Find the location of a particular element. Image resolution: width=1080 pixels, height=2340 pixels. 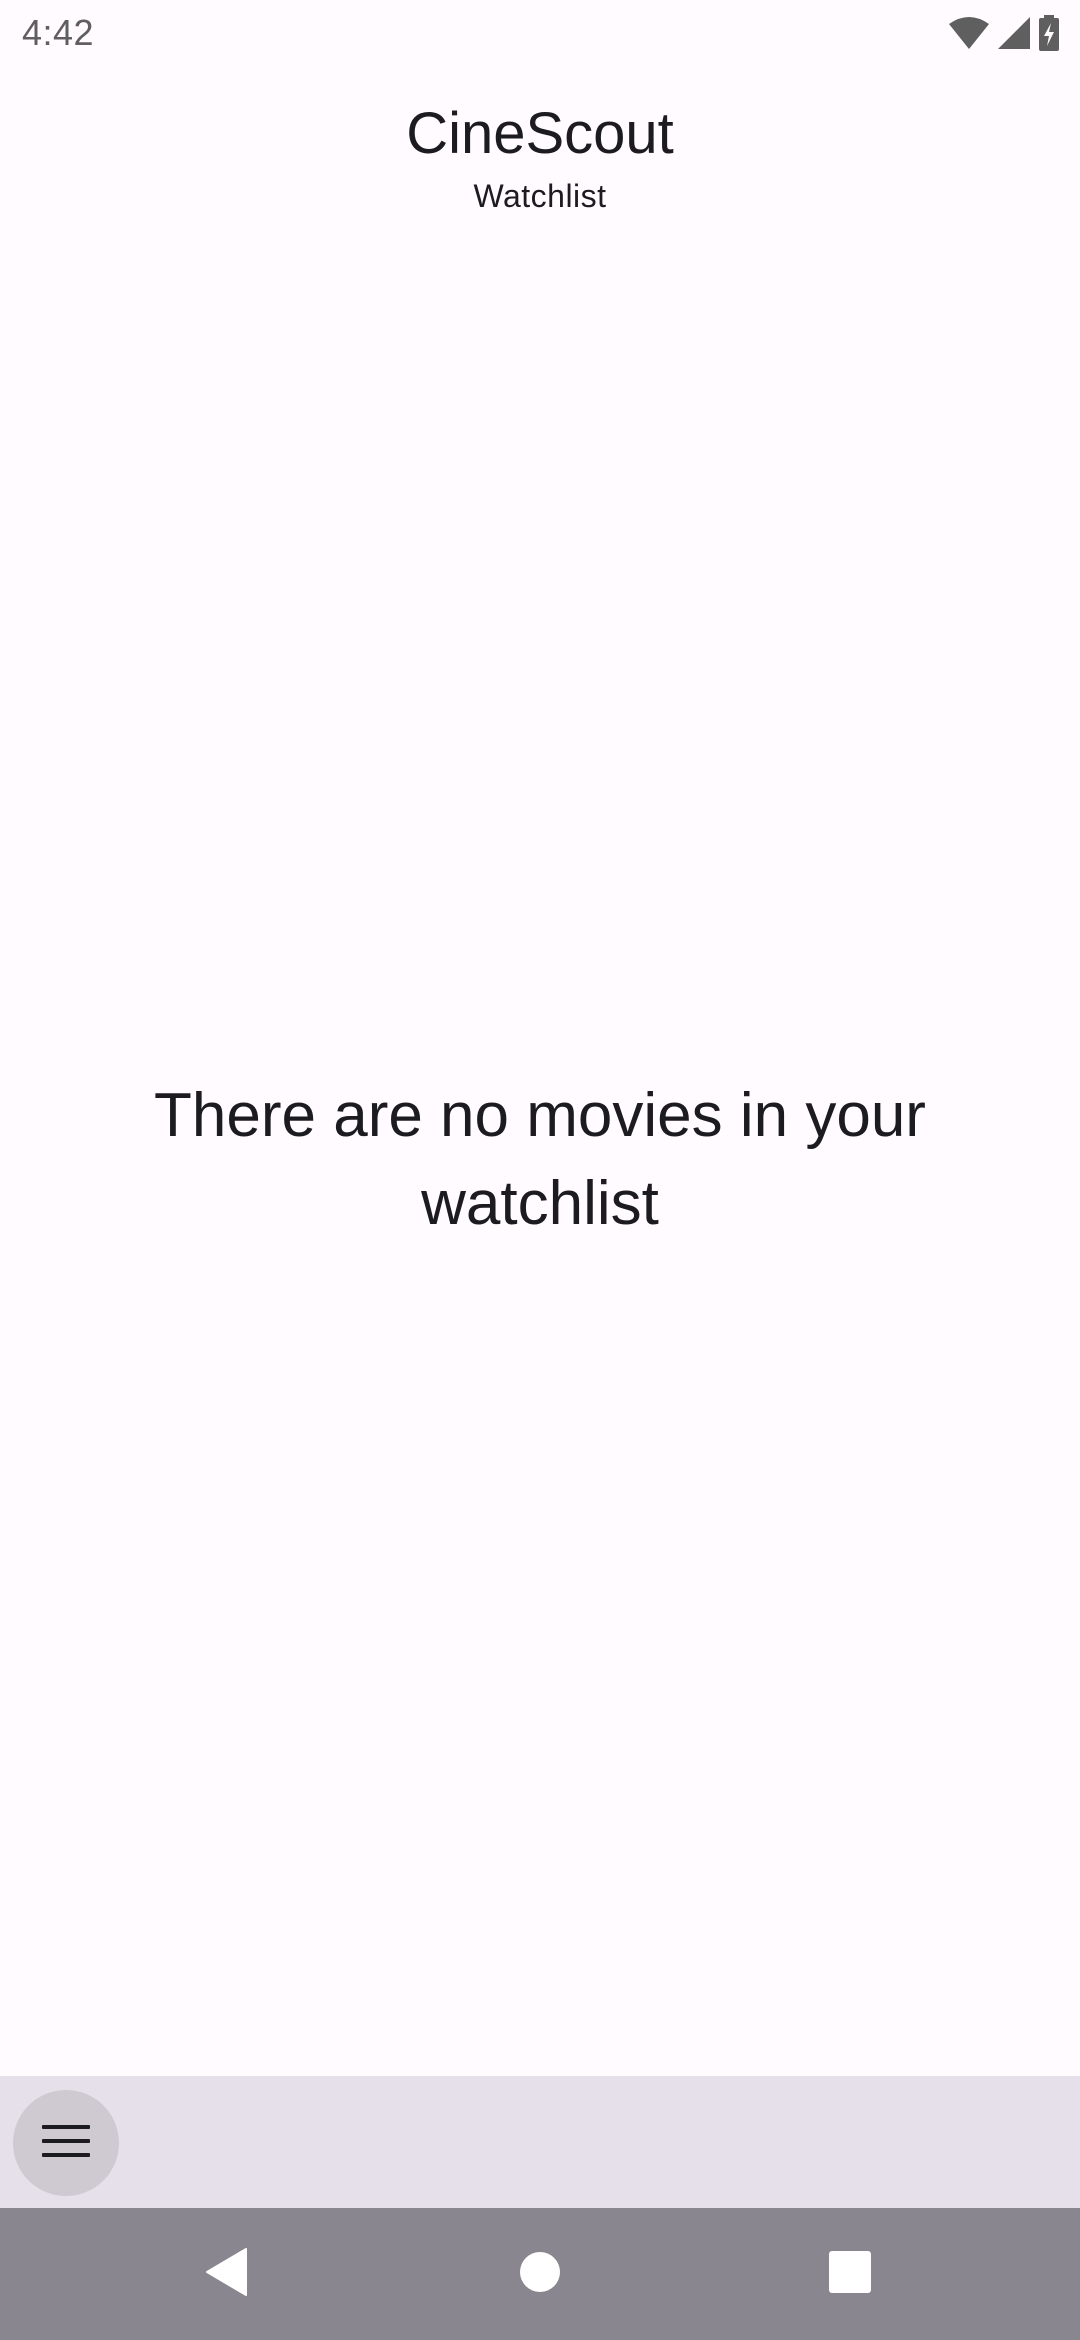

bottom-app-bar is located at coordinates (540, 2142).